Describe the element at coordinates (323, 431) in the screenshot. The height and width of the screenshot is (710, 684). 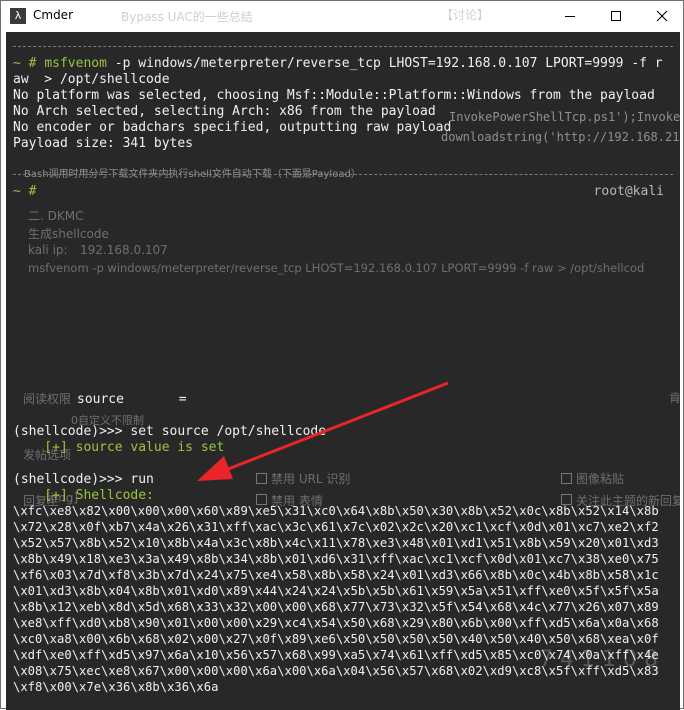
I see `red-arrow-annotation` at that location.